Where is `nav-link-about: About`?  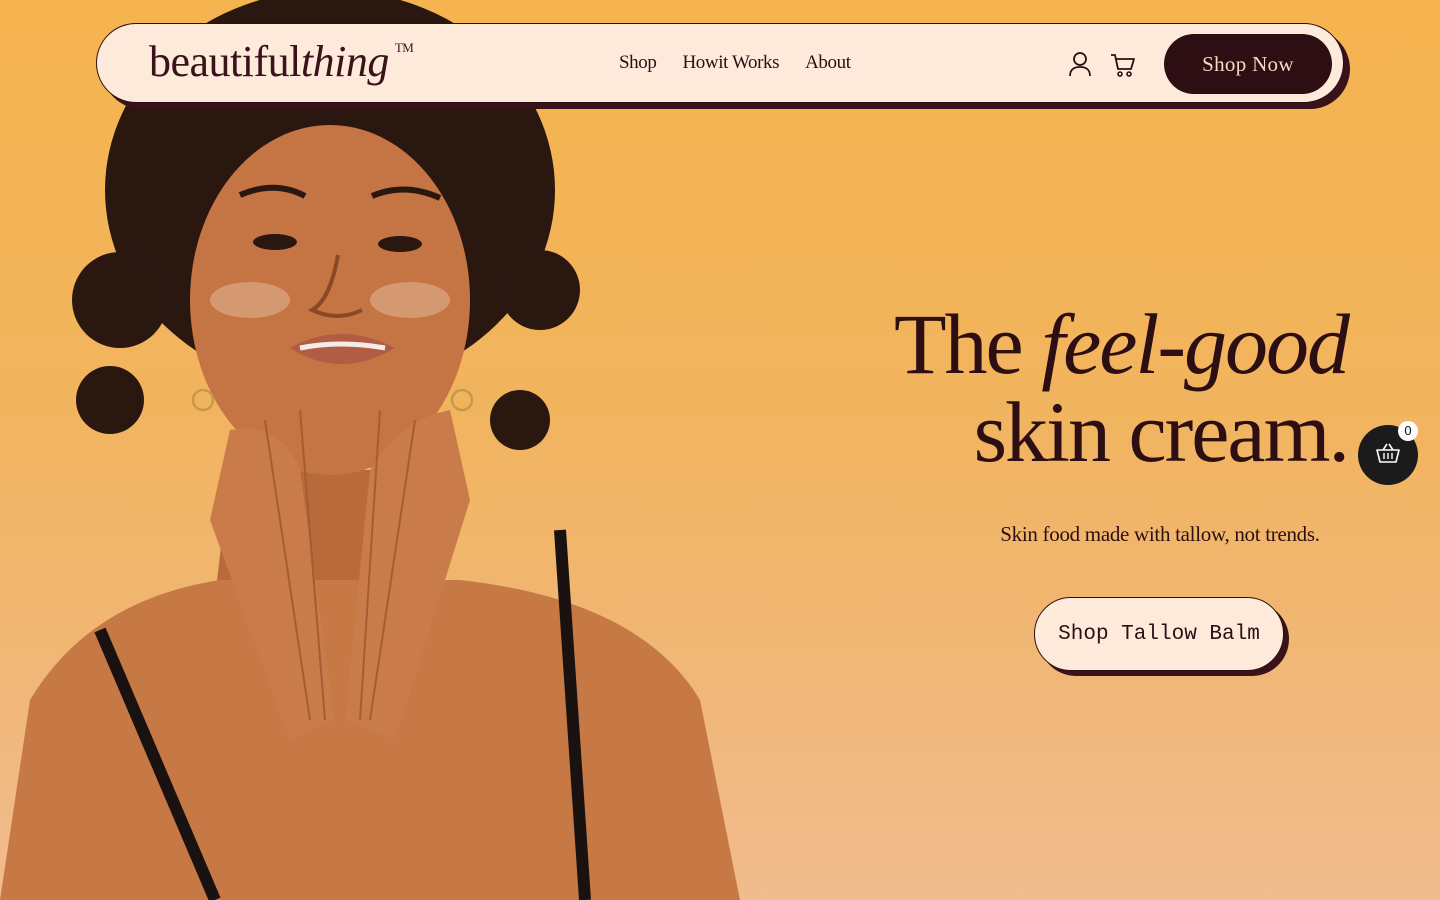
nav-link-about: About is located at coordinates (828, 63).